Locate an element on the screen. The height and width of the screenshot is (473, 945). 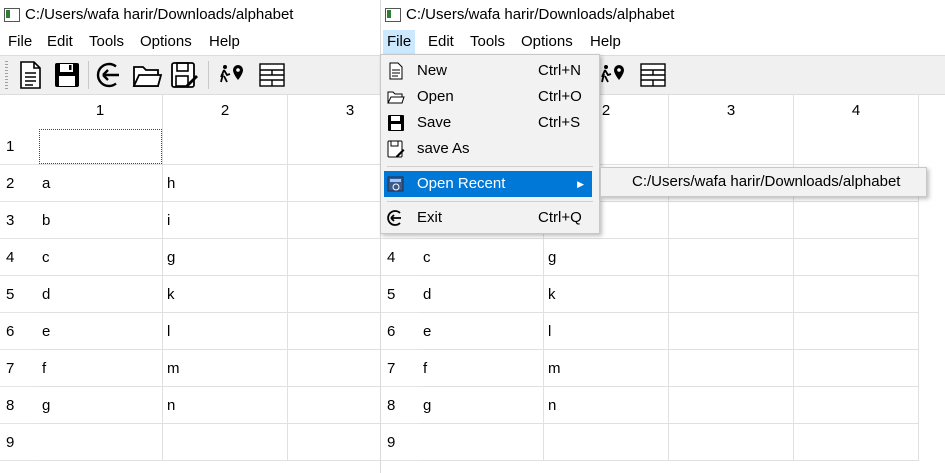
row-header: 1 is located at coordinates (19, 146).